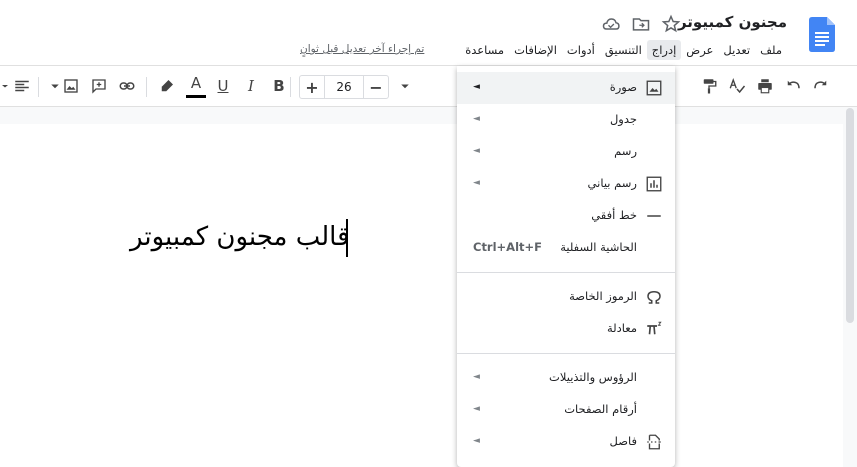  I want to click on insert-comment-icon, so click(99, 86).